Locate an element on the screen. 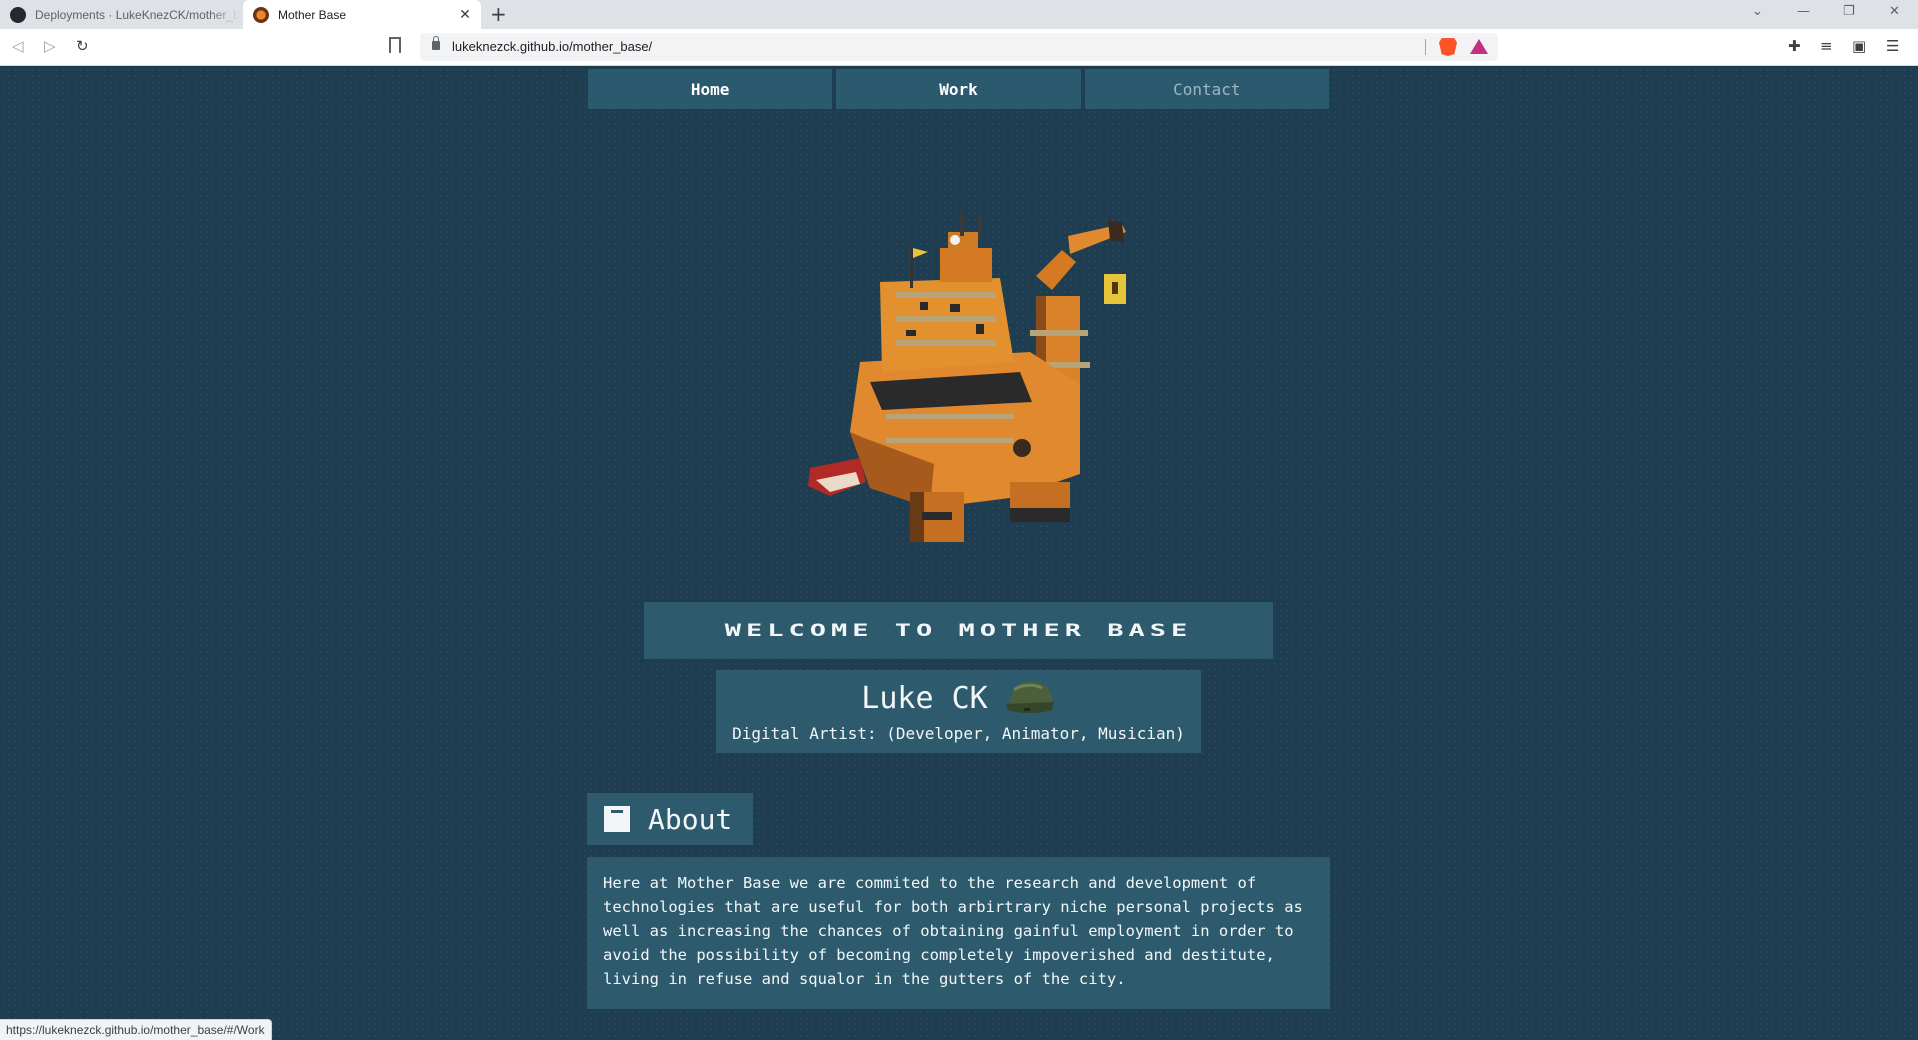 The width and height of the screenshot is (1918, 1040). tab-mother-base: Mother Base ✕ is located at coordinates (362, 14).